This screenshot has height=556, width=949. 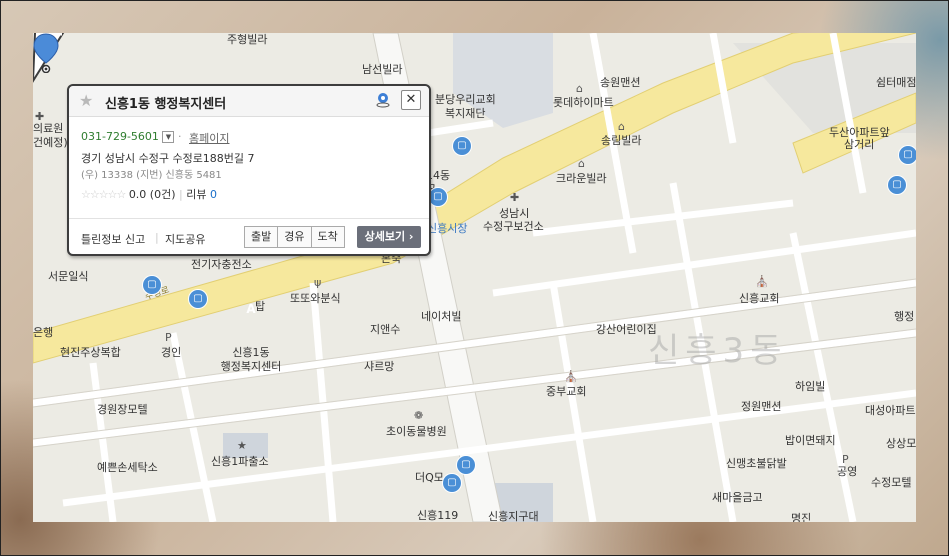 I want to click on map-label: 탑, so click(x=260, y=306).